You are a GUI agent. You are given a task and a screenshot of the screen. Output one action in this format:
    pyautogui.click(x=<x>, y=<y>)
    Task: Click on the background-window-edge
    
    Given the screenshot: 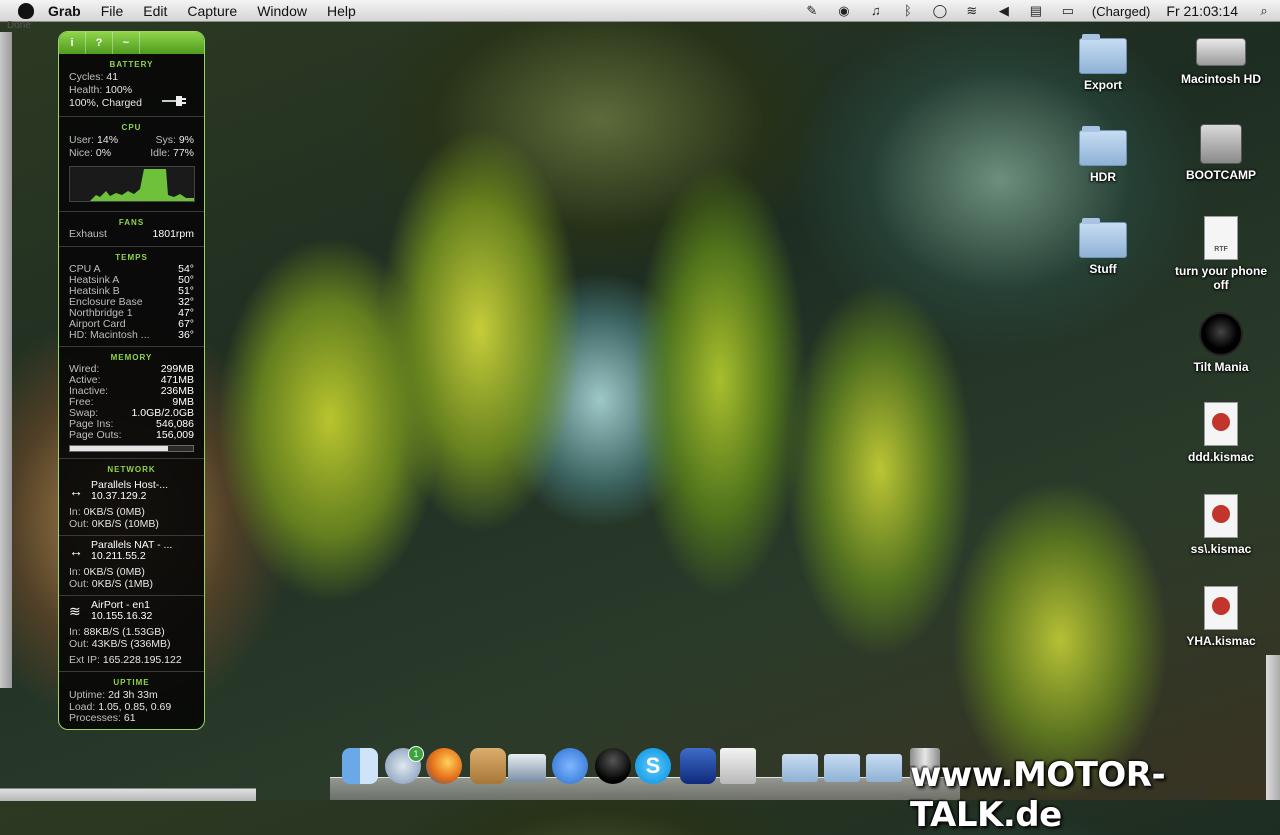 What is the action you would take?
    pyautogui.click(x=6, y=360)
    